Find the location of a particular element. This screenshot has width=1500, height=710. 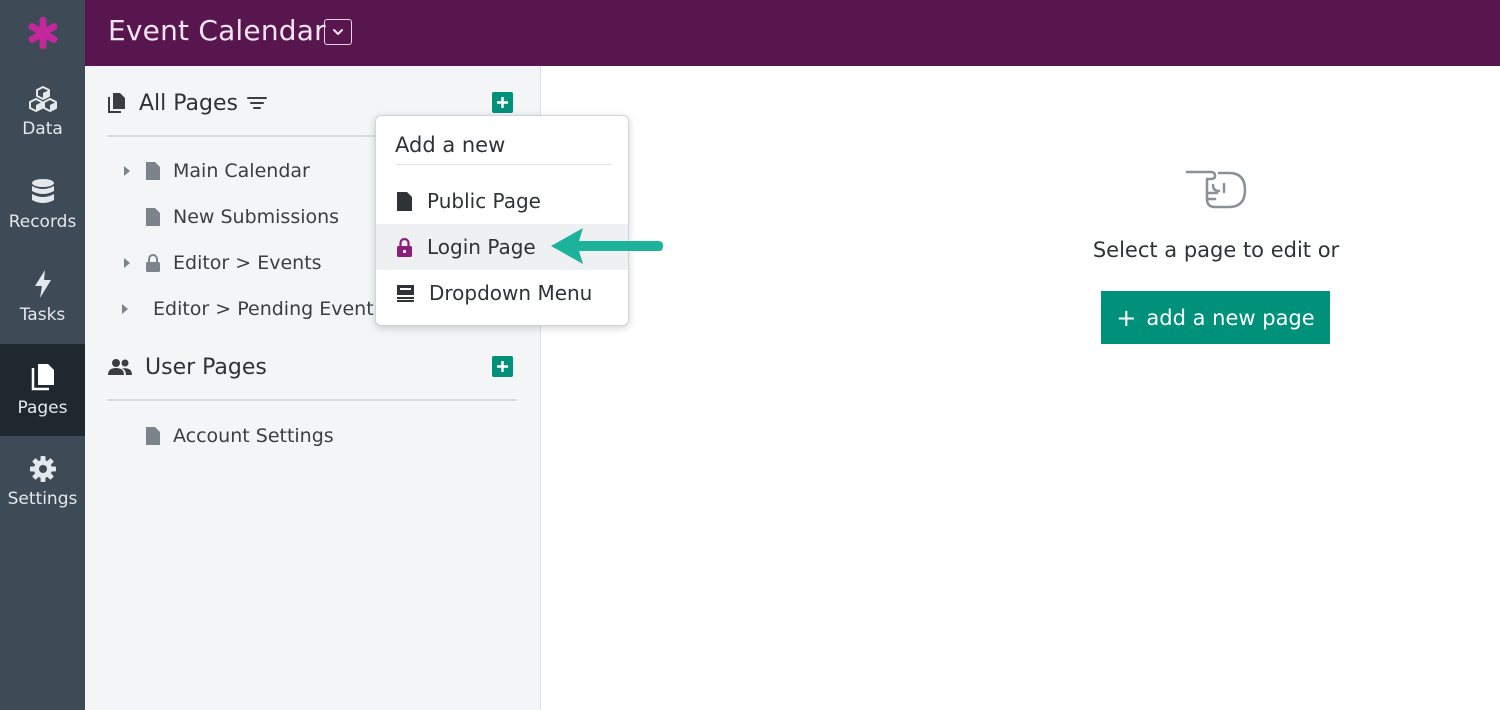

menu-item-dropdown-menu: Dropdown Menu is located at coordinates (502, 293).